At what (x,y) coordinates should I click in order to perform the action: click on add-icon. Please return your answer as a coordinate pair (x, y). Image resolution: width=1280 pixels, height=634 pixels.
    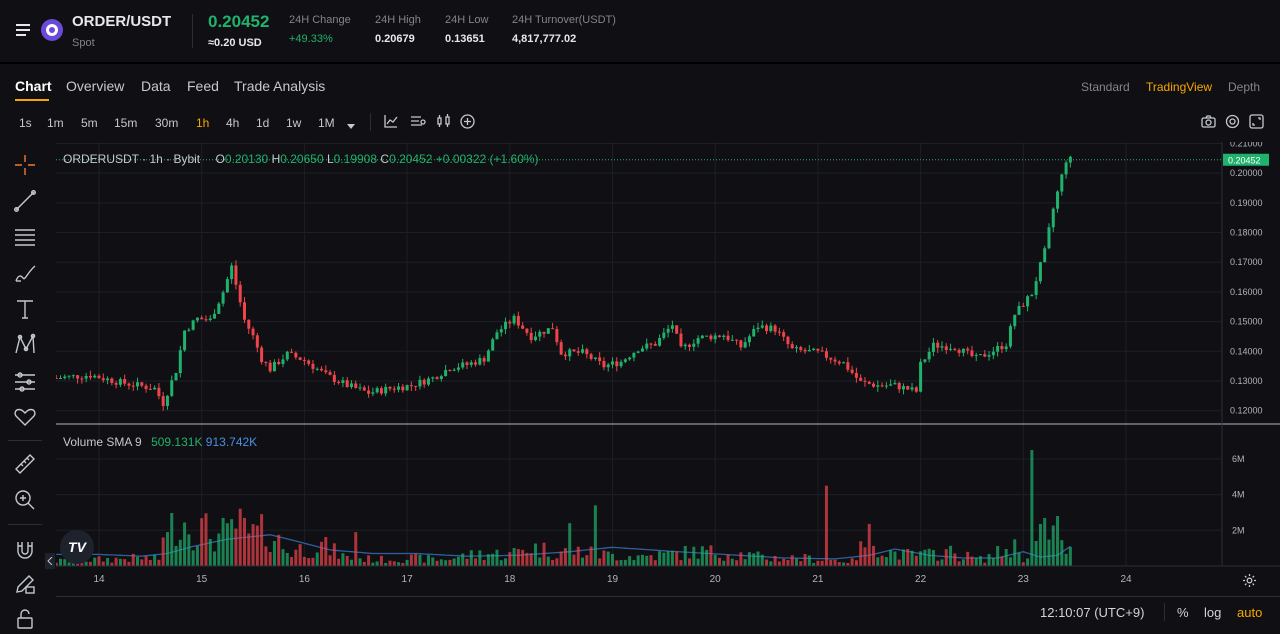
    Looking at the image, I should click on (467, 124).